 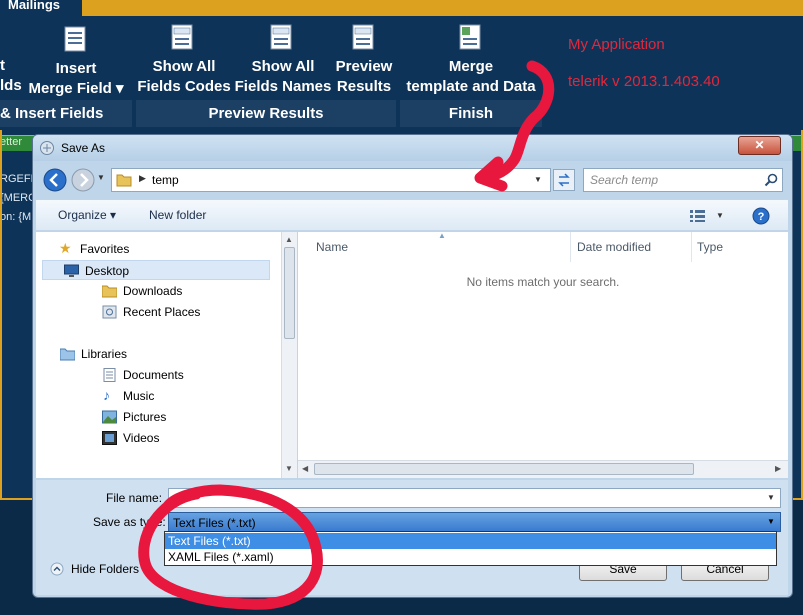 What do you see at coordinates (771, 497) in the screenshot?
I see `file-name-dropdown-icon: ▼` at bounding box center [771, 497].